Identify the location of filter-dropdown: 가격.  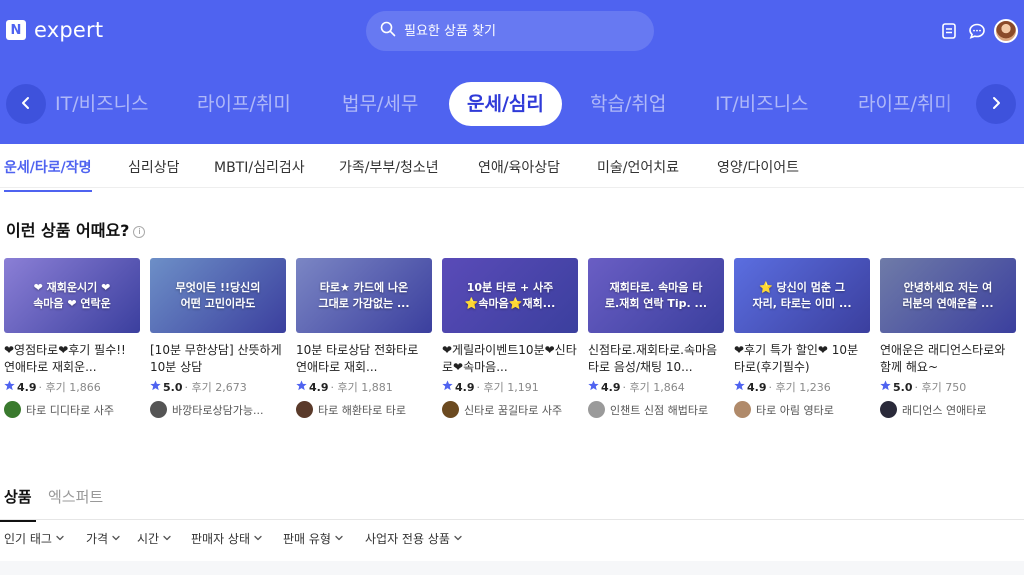
(103, 538).